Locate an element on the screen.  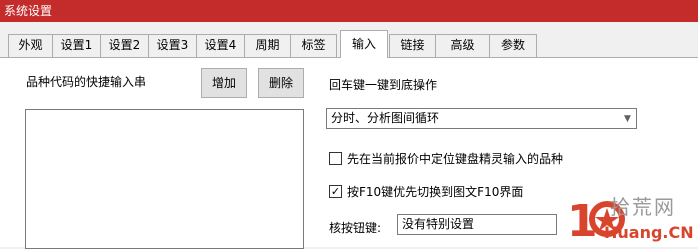
tab-strip: 外观 设置1 设置2 设置3 设置4 周期 标签 输入 链接 高级 参数 is located at coordinates (349, 44).